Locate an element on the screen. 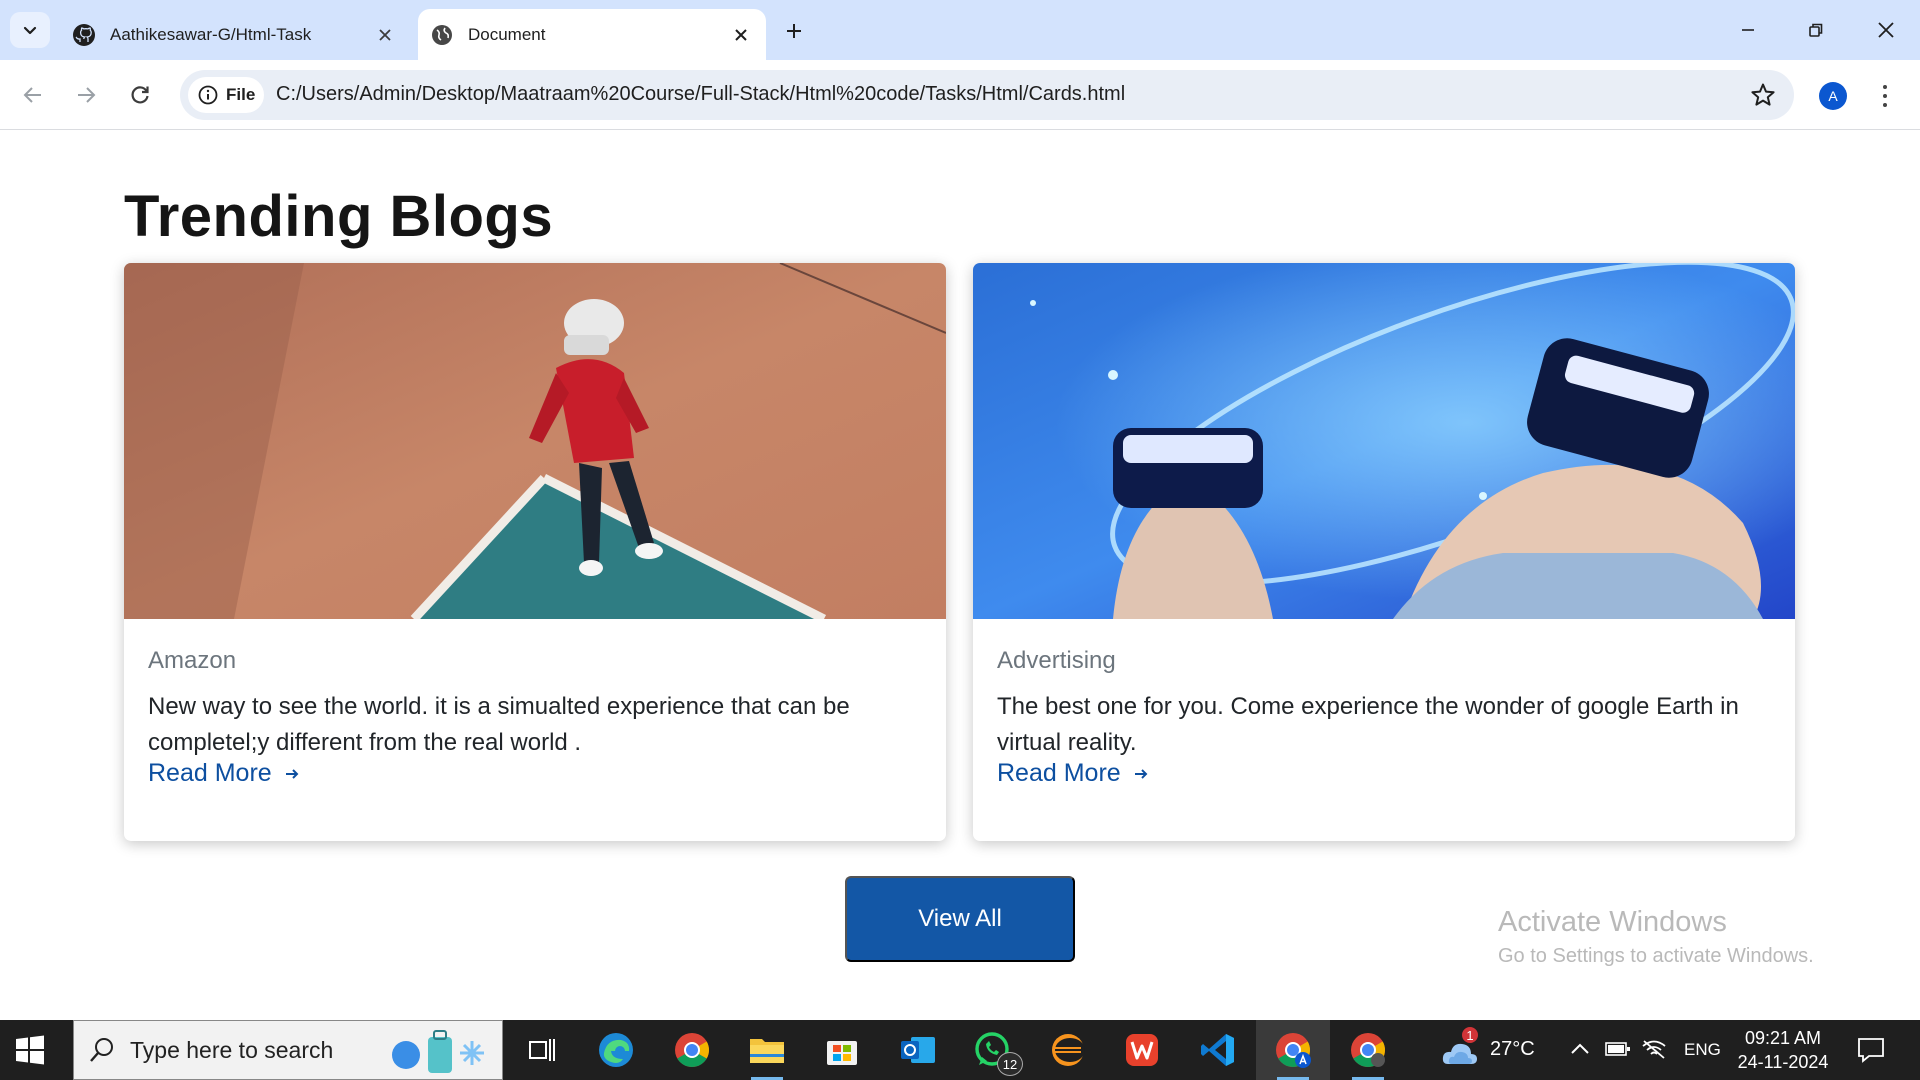  taskbar-chrome-profile-a is located at coordinates (1293, 1055).